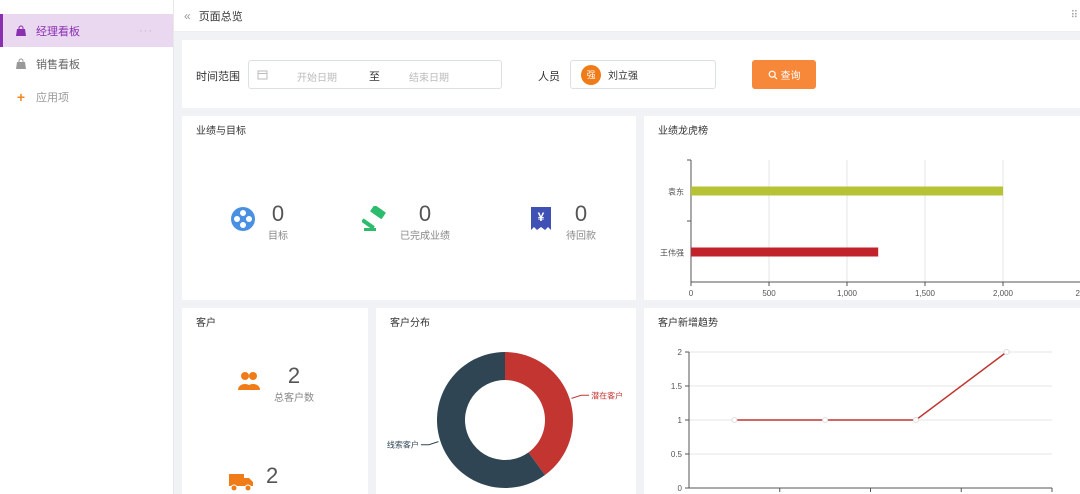 The width and height of the screenshot is (1080, 494). What do you see at coordinates (218, 77) in the screenshot?
I see `time-range-label: 时间范围` at bounding box center [218, 77].